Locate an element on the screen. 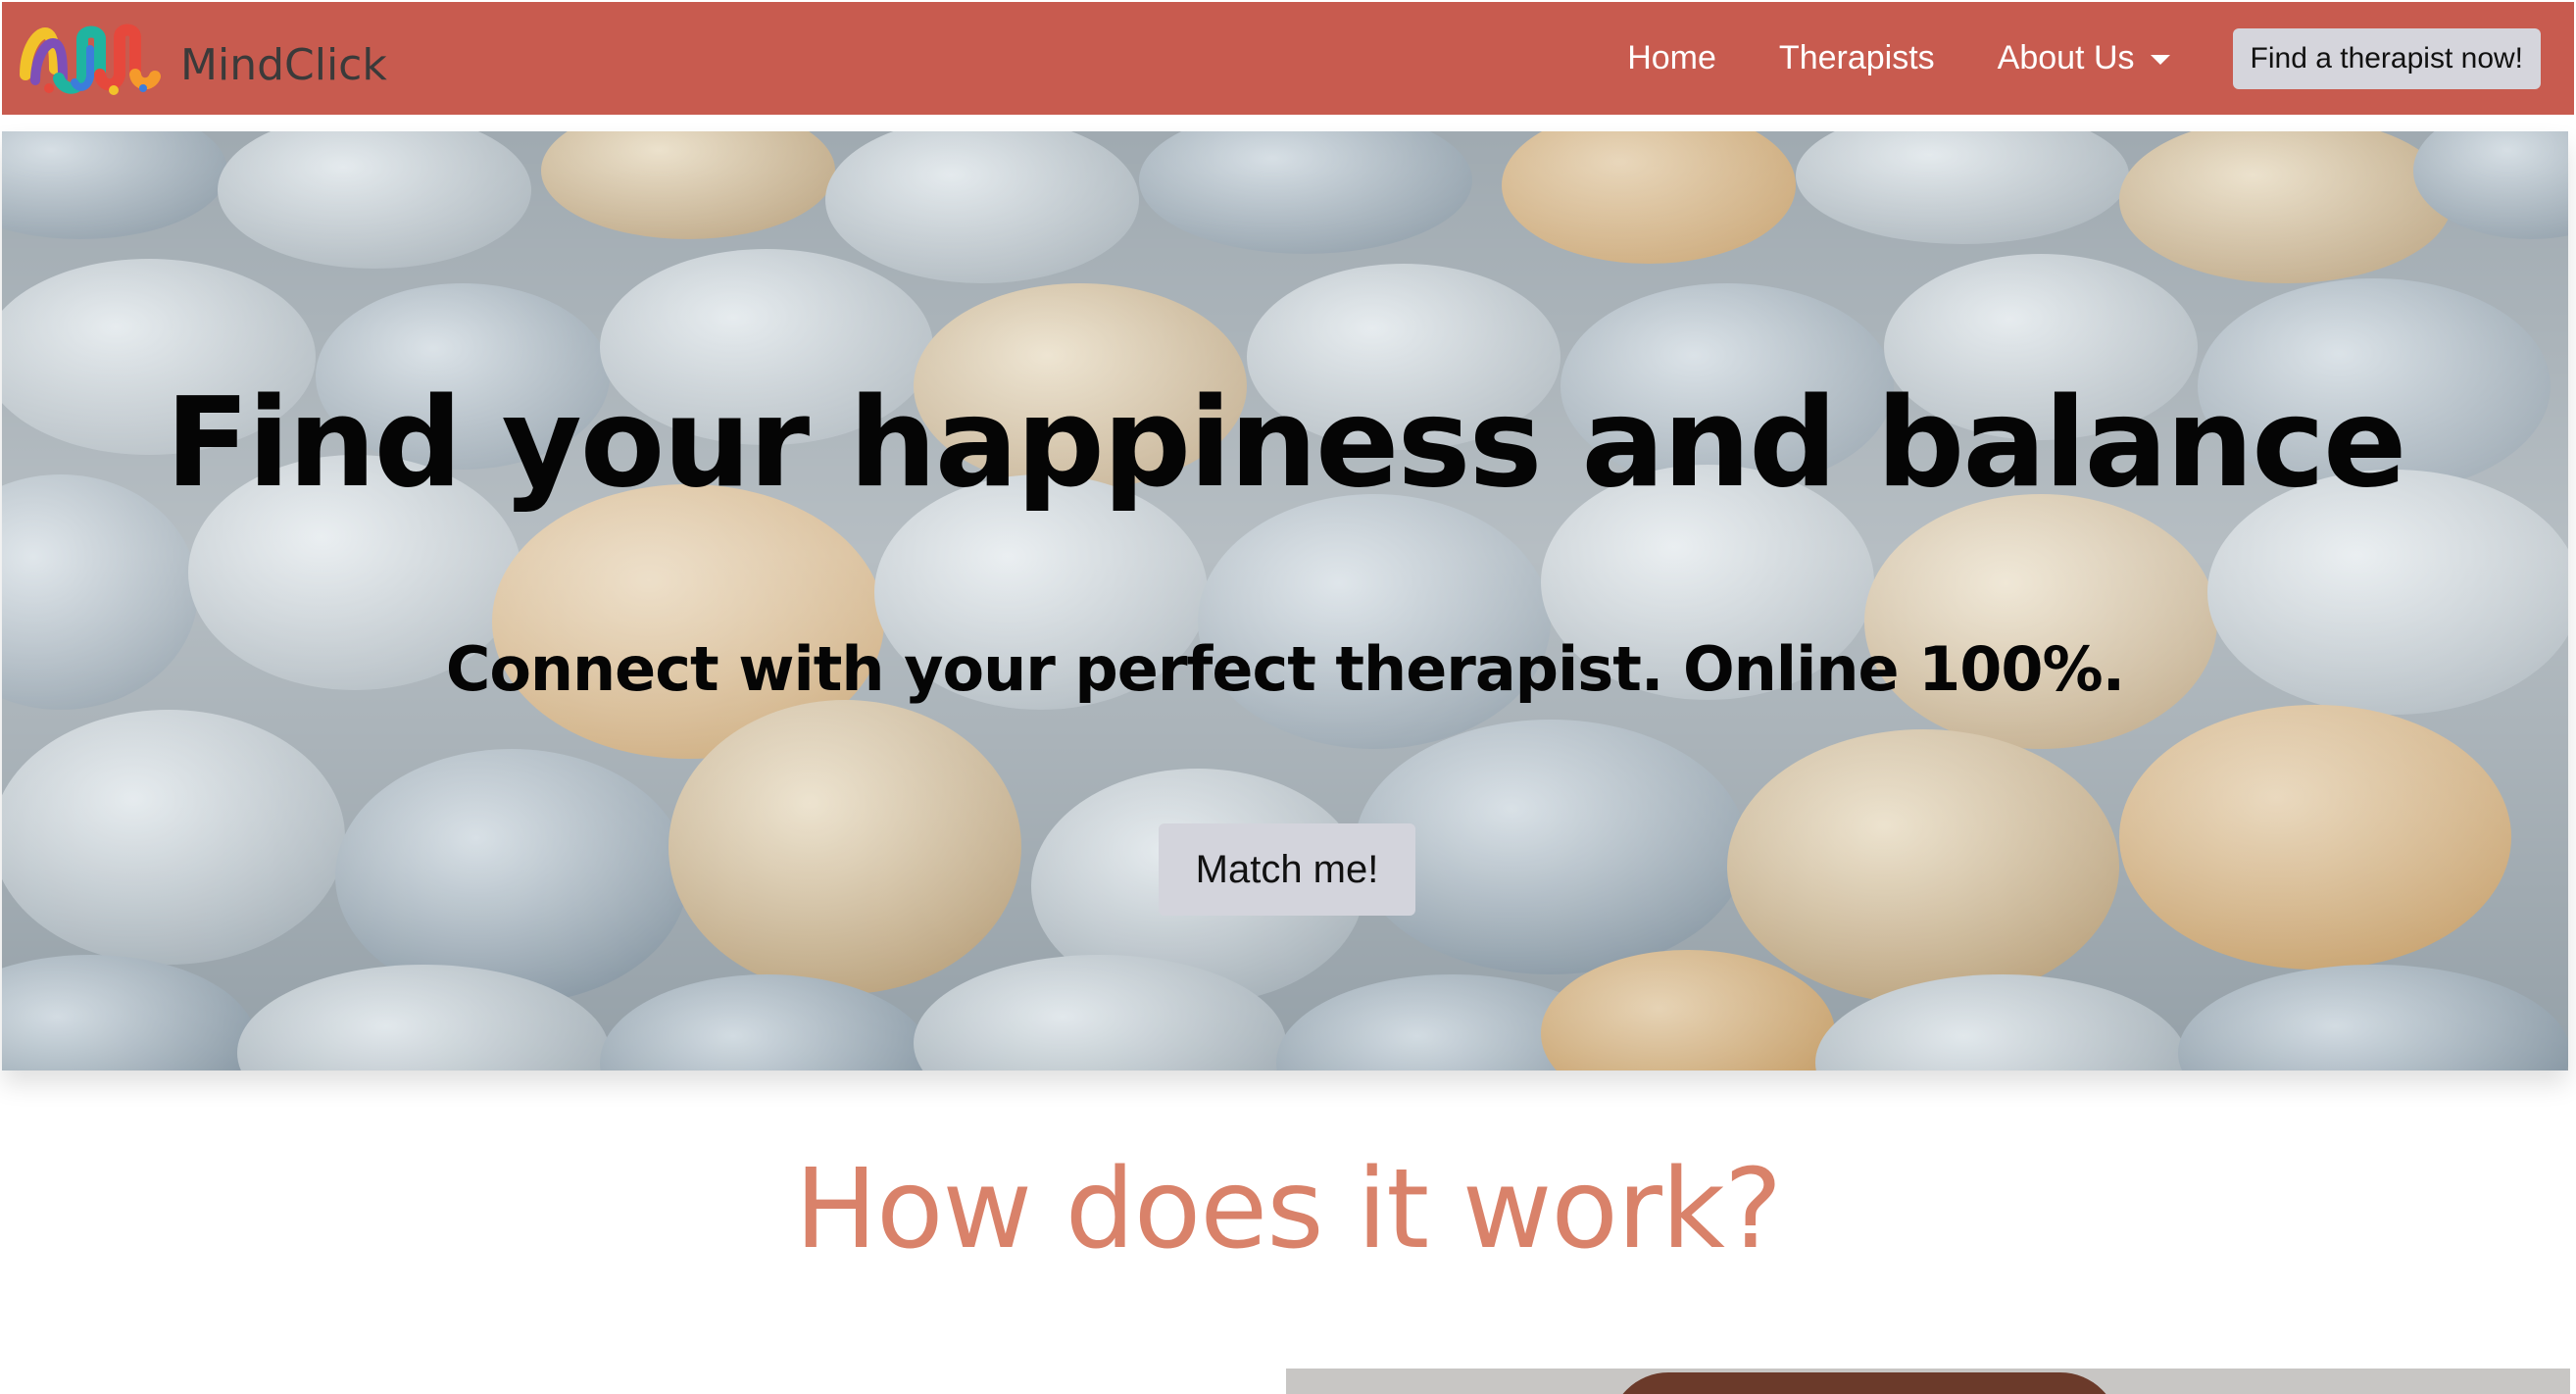 The height and width of the screenshot is (1394, 2576). brand-logo: MindClick is located at coordinates (203, 59).